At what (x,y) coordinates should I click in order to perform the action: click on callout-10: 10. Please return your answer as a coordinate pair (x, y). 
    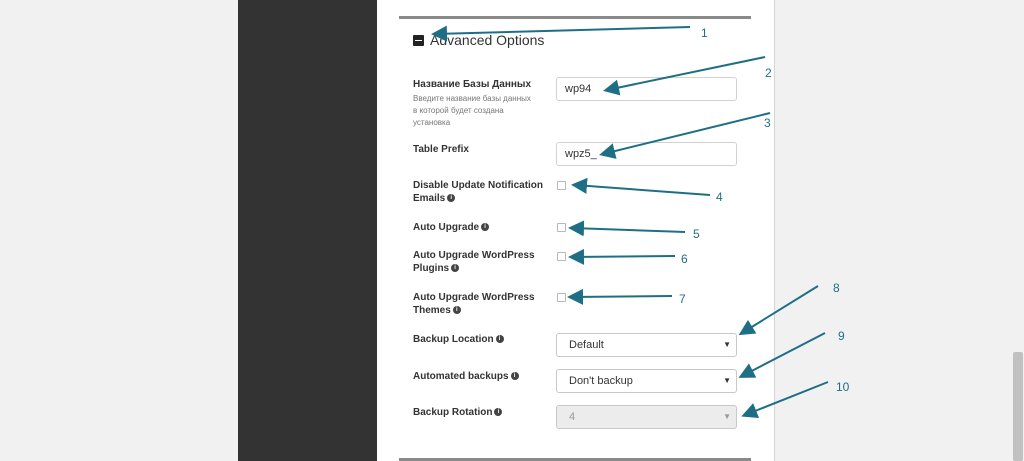
    Looking at the image, I should click on (843, 387).